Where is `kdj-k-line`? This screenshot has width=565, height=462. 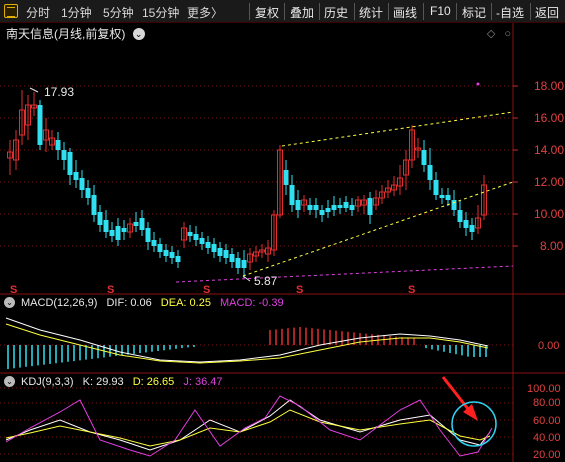
kdj-k-line is located at coordinates (248, 425).